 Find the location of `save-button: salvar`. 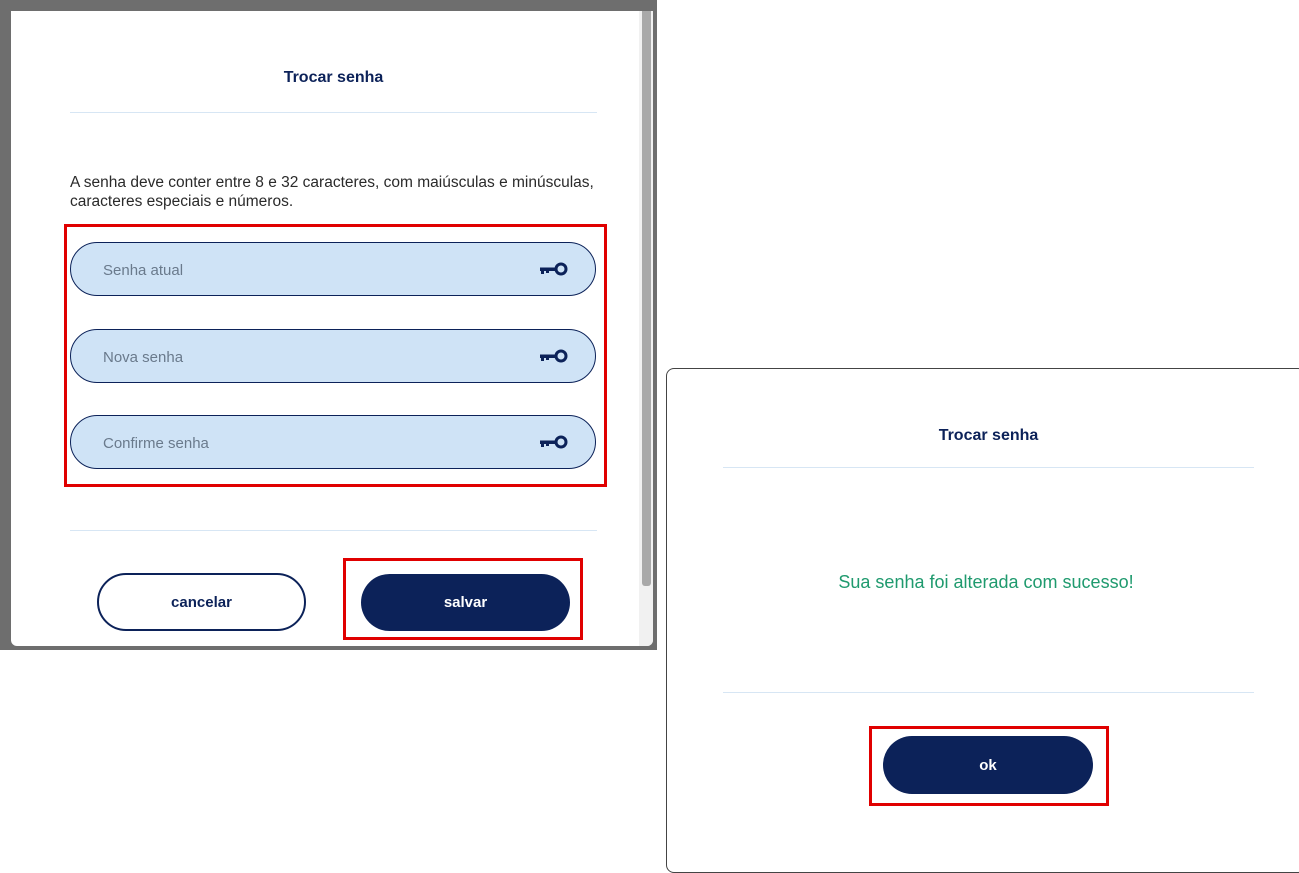

save-button: salvar is located at coordinates (465, 602).